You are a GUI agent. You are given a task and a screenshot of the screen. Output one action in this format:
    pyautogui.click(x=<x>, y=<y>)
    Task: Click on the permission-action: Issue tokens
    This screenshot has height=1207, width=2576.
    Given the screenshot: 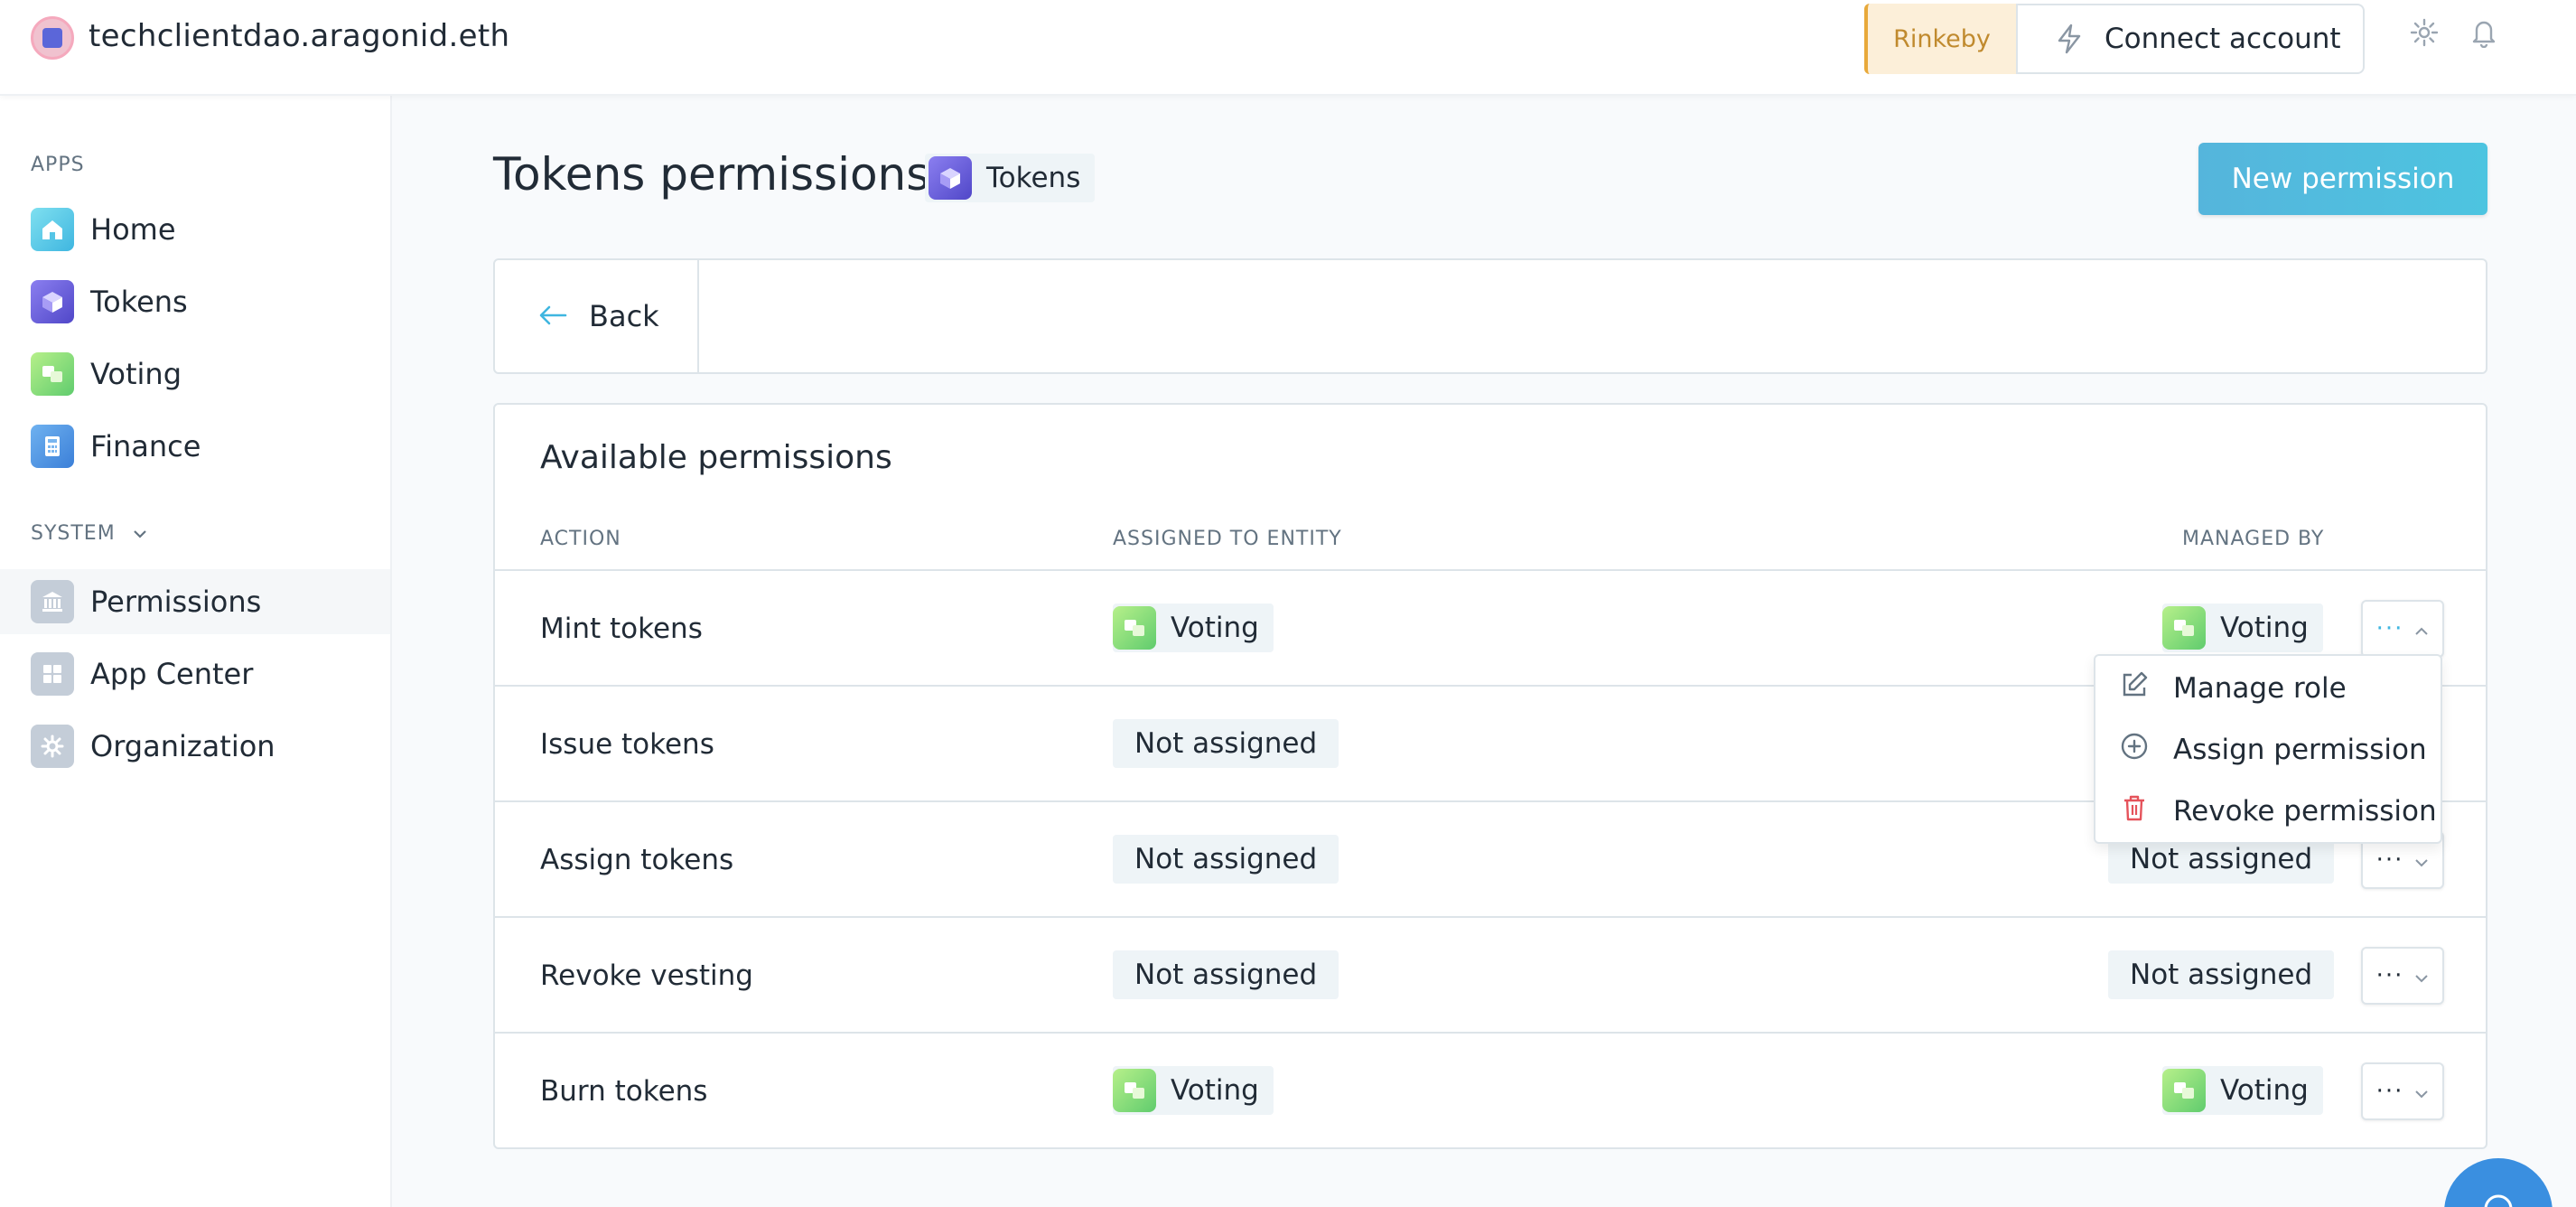 What is the action you would take?
    pyautogui.click(x=627, y=744)
    